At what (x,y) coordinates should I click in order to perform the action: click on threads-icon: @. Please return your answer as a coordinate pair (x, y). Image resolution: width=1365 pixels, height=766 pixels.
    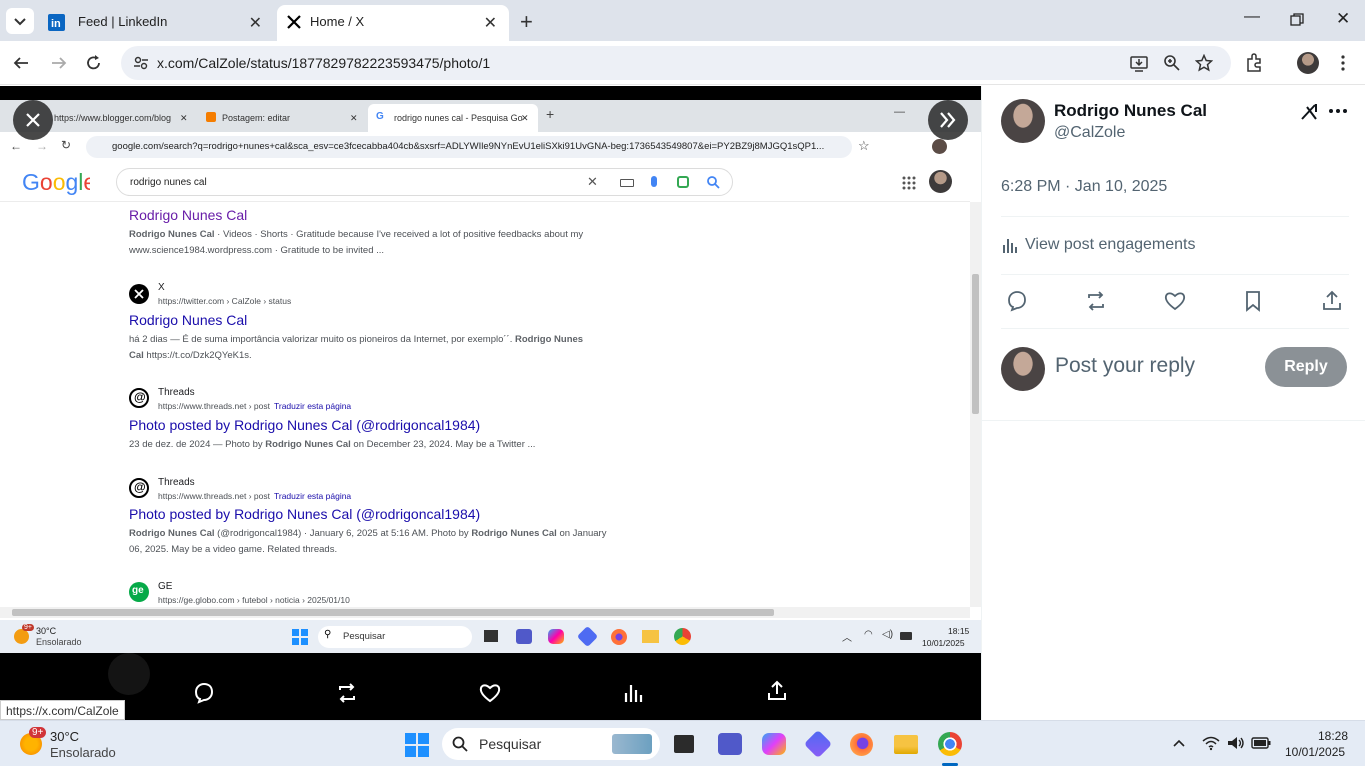
    Looking at the image, I should click on (140, 487).